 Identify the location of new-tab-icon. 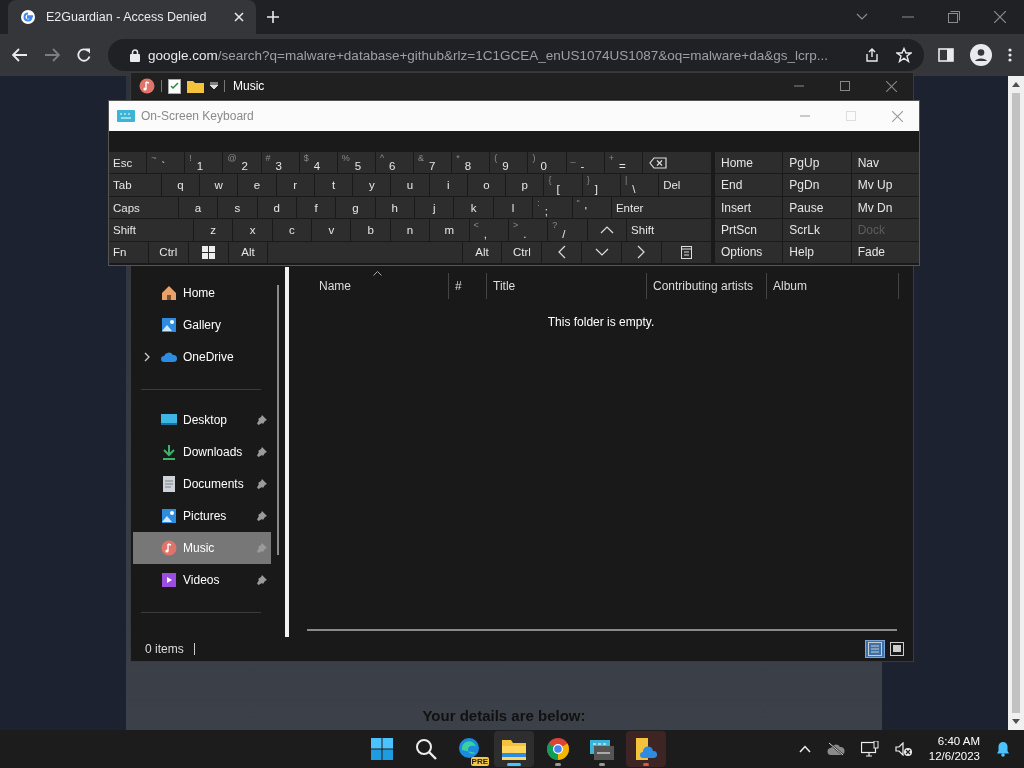
(273, 17).